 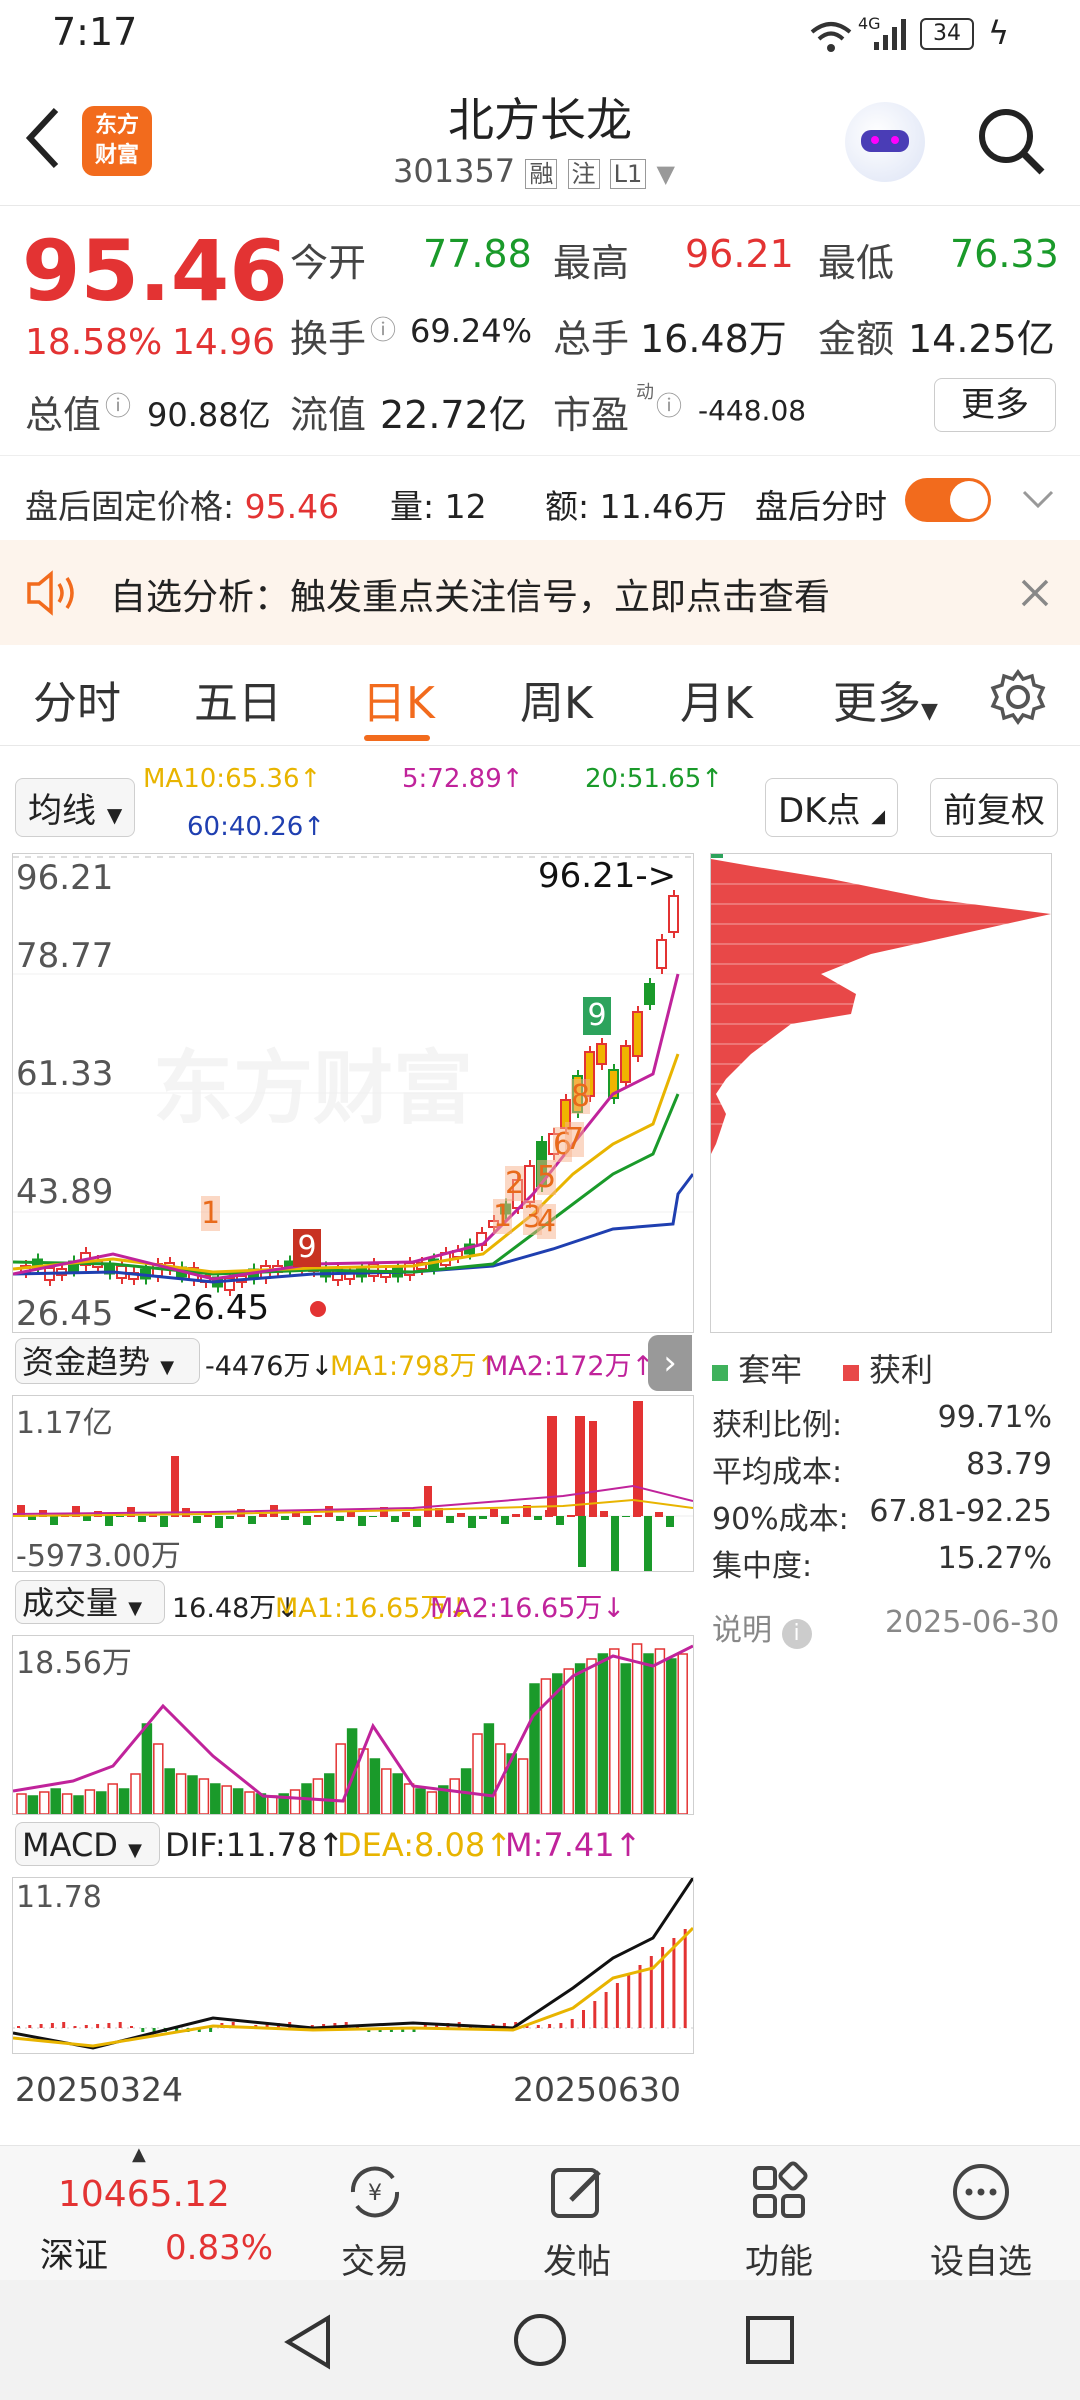 I want to click on volume-chart: 18.56万, so click(x=353, y=1725).